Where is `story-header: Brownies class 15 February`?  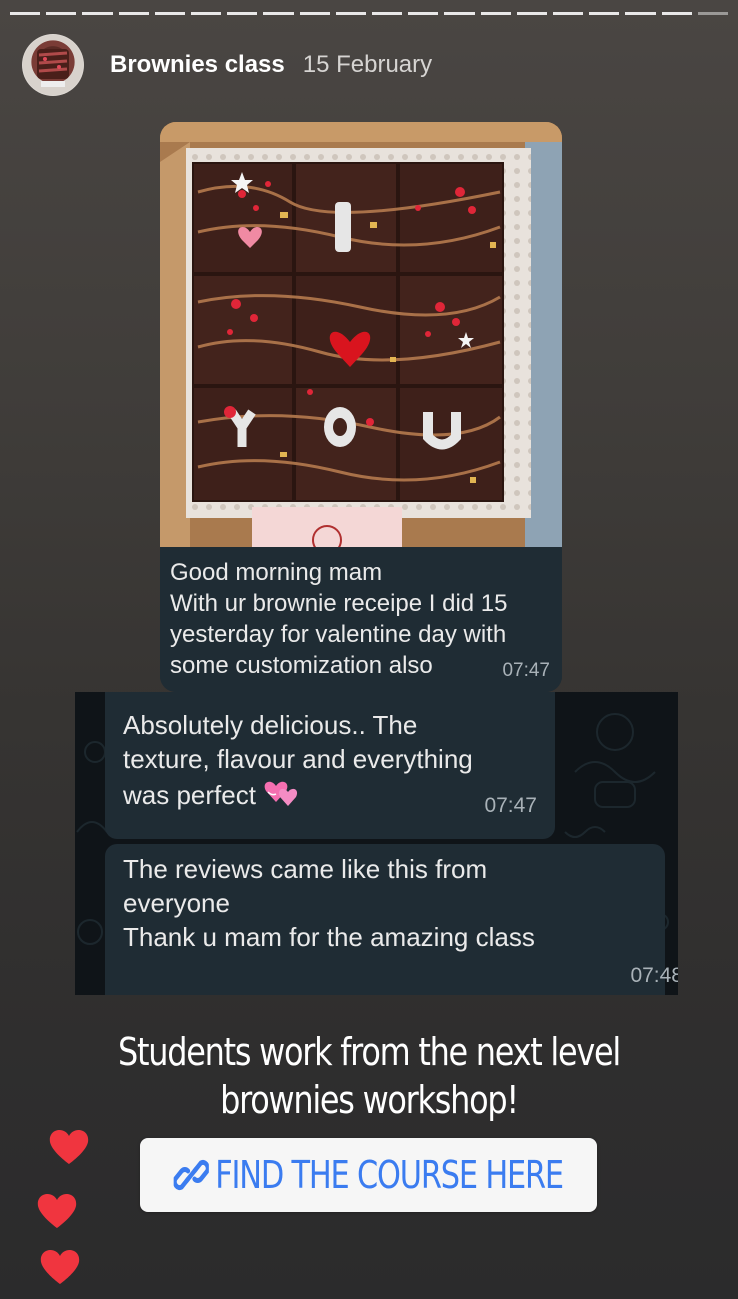 story-header: Brownies class 15 February is located at coordinates (227, 65).